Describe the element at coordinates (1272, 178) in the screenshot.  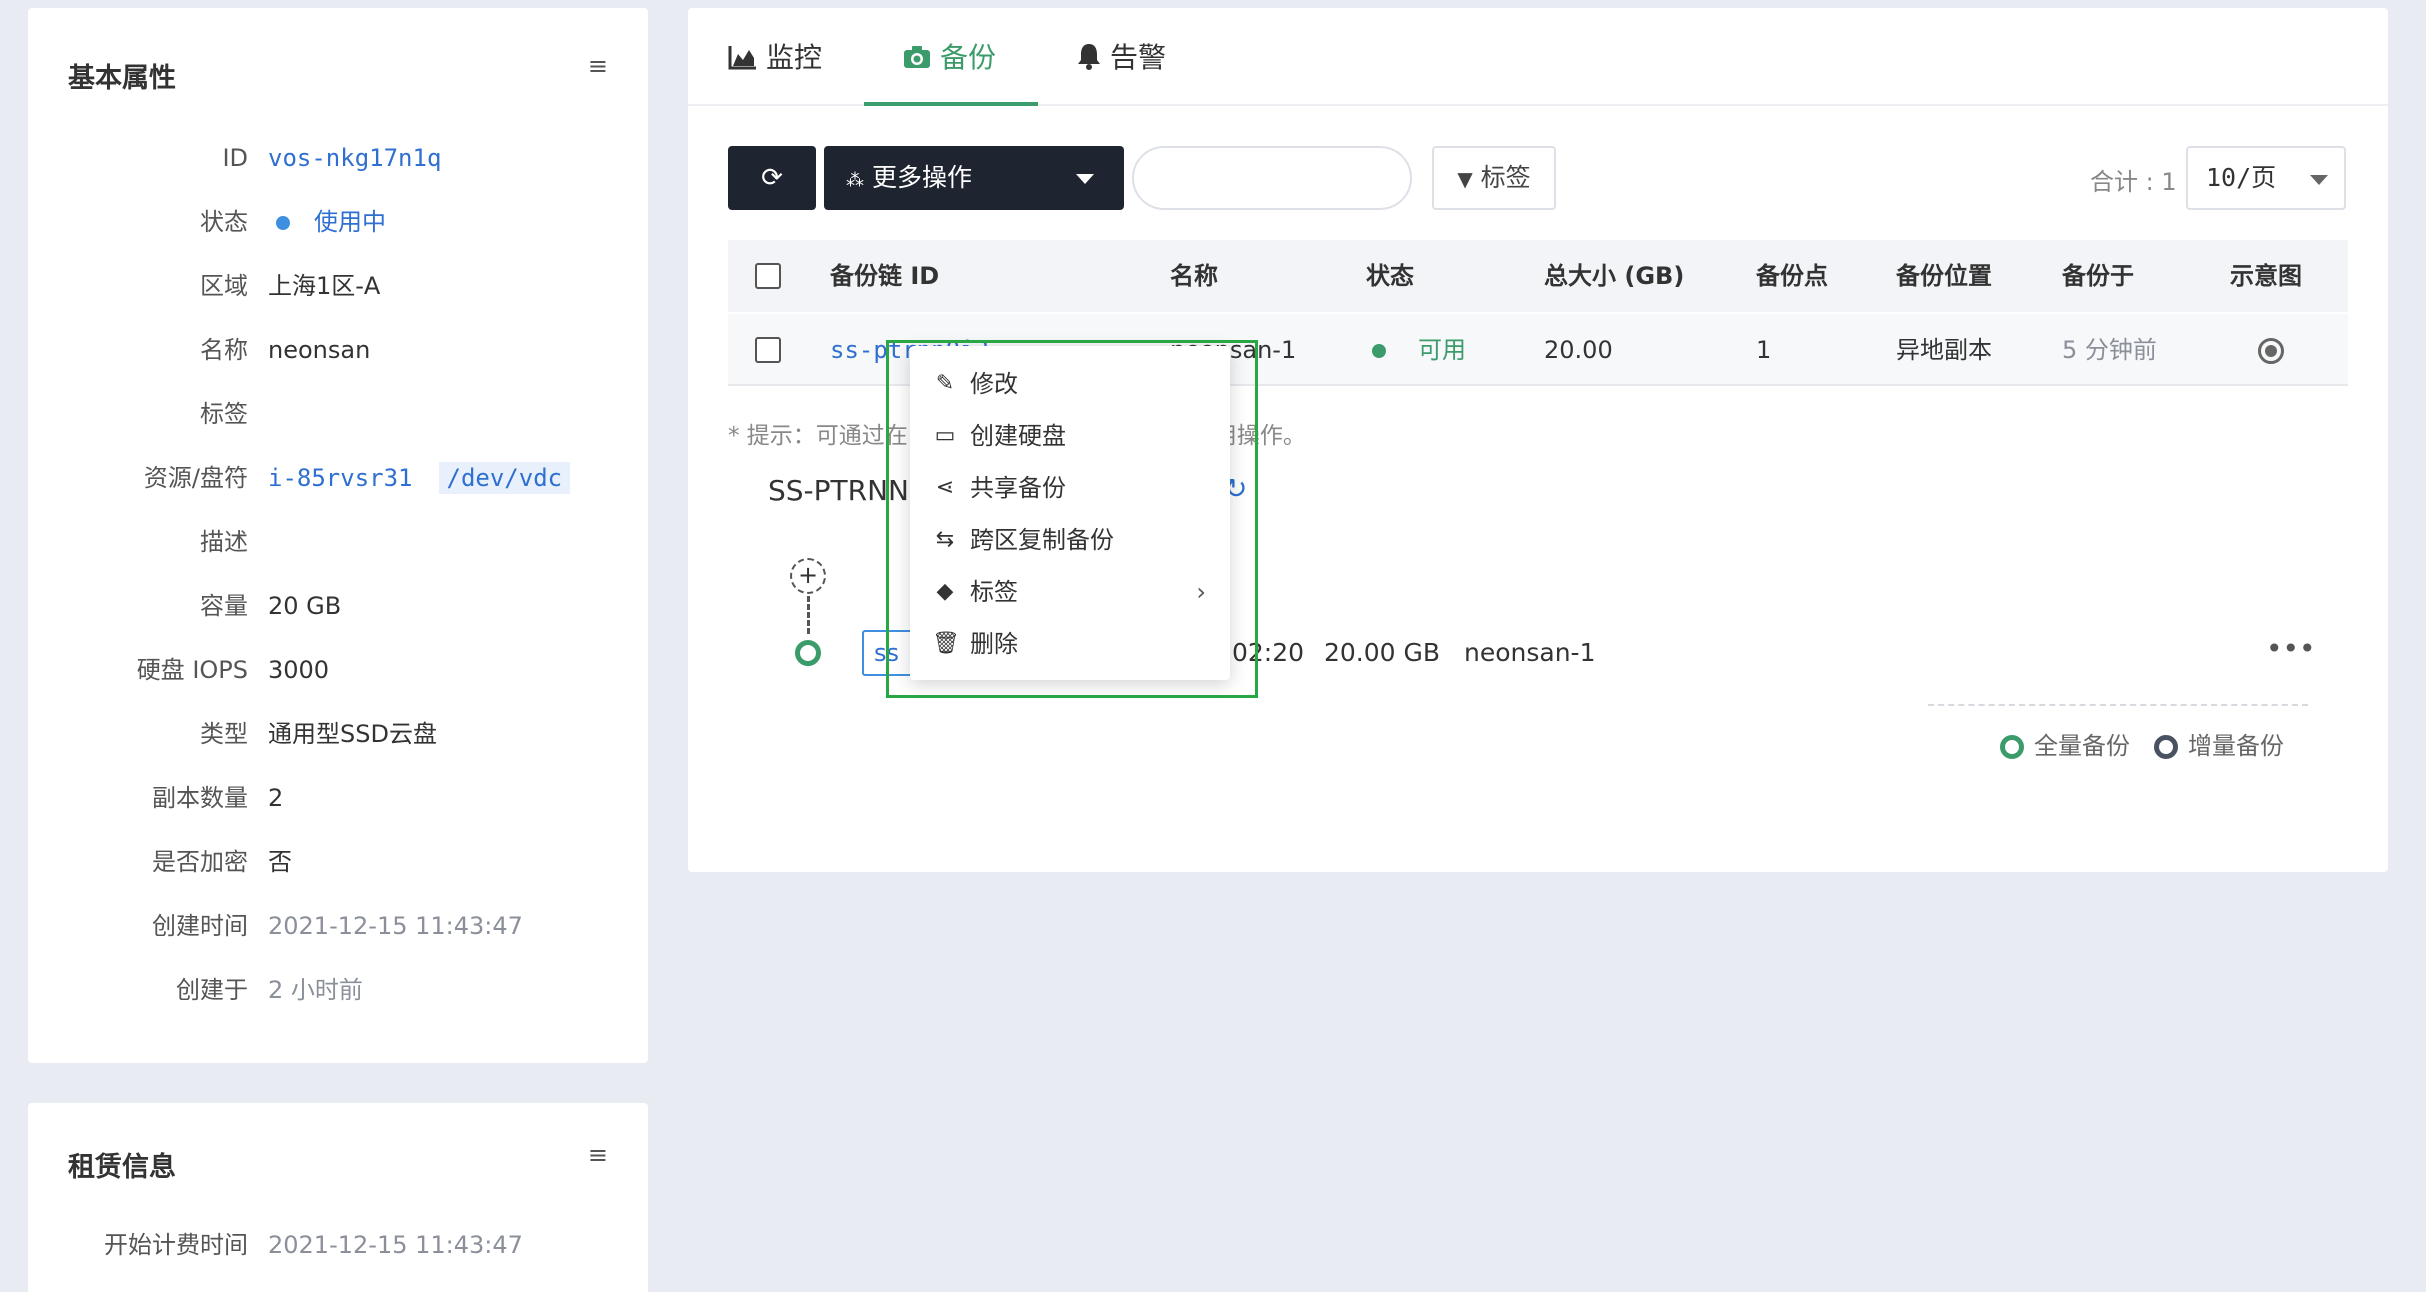
I see `search-input` at that location.